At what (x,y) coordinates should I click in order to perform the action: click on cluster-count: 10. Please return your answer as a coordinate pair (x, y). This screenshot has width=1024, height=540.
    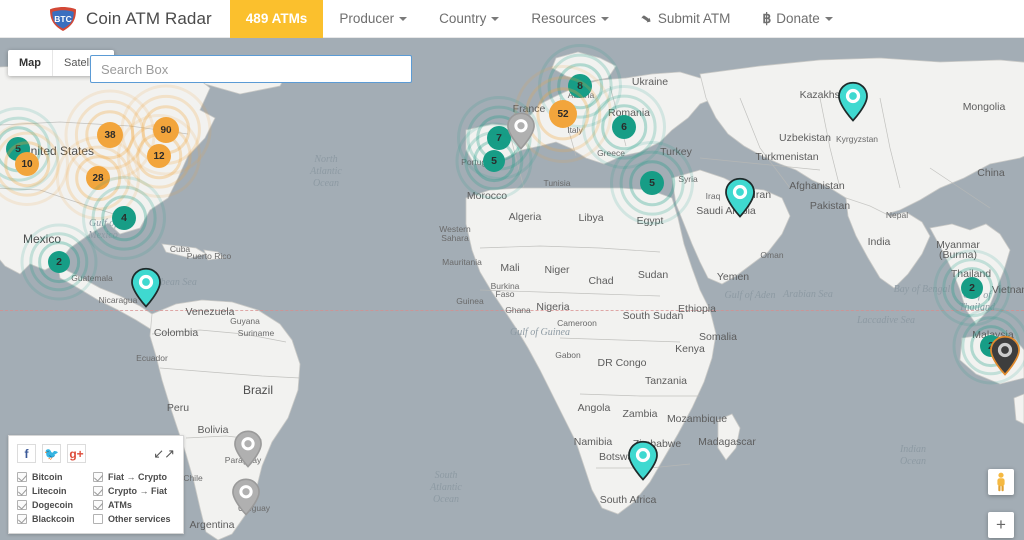
    Looking at the image, I should click on (27, 164).